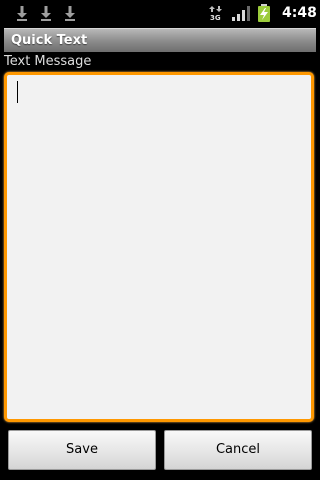  Describe the element at coordinates (241, 13) in the screenshot. I see `signal-strength-icon` at that location.